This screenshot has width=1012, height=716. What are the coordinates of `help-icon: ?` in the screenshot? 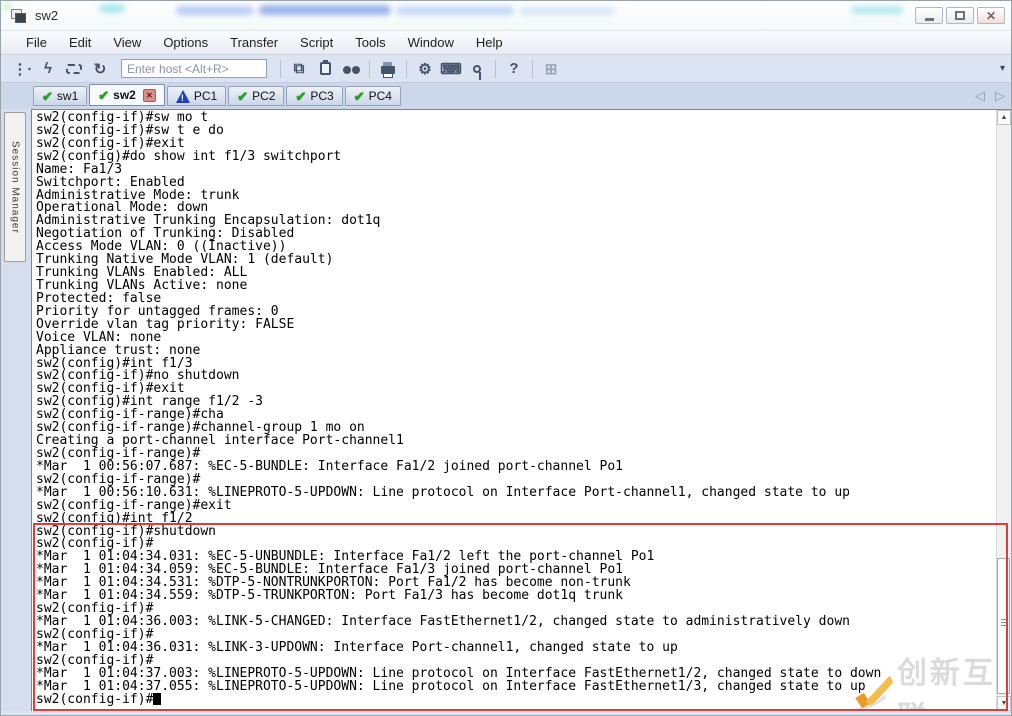 It's located at (514, 69).